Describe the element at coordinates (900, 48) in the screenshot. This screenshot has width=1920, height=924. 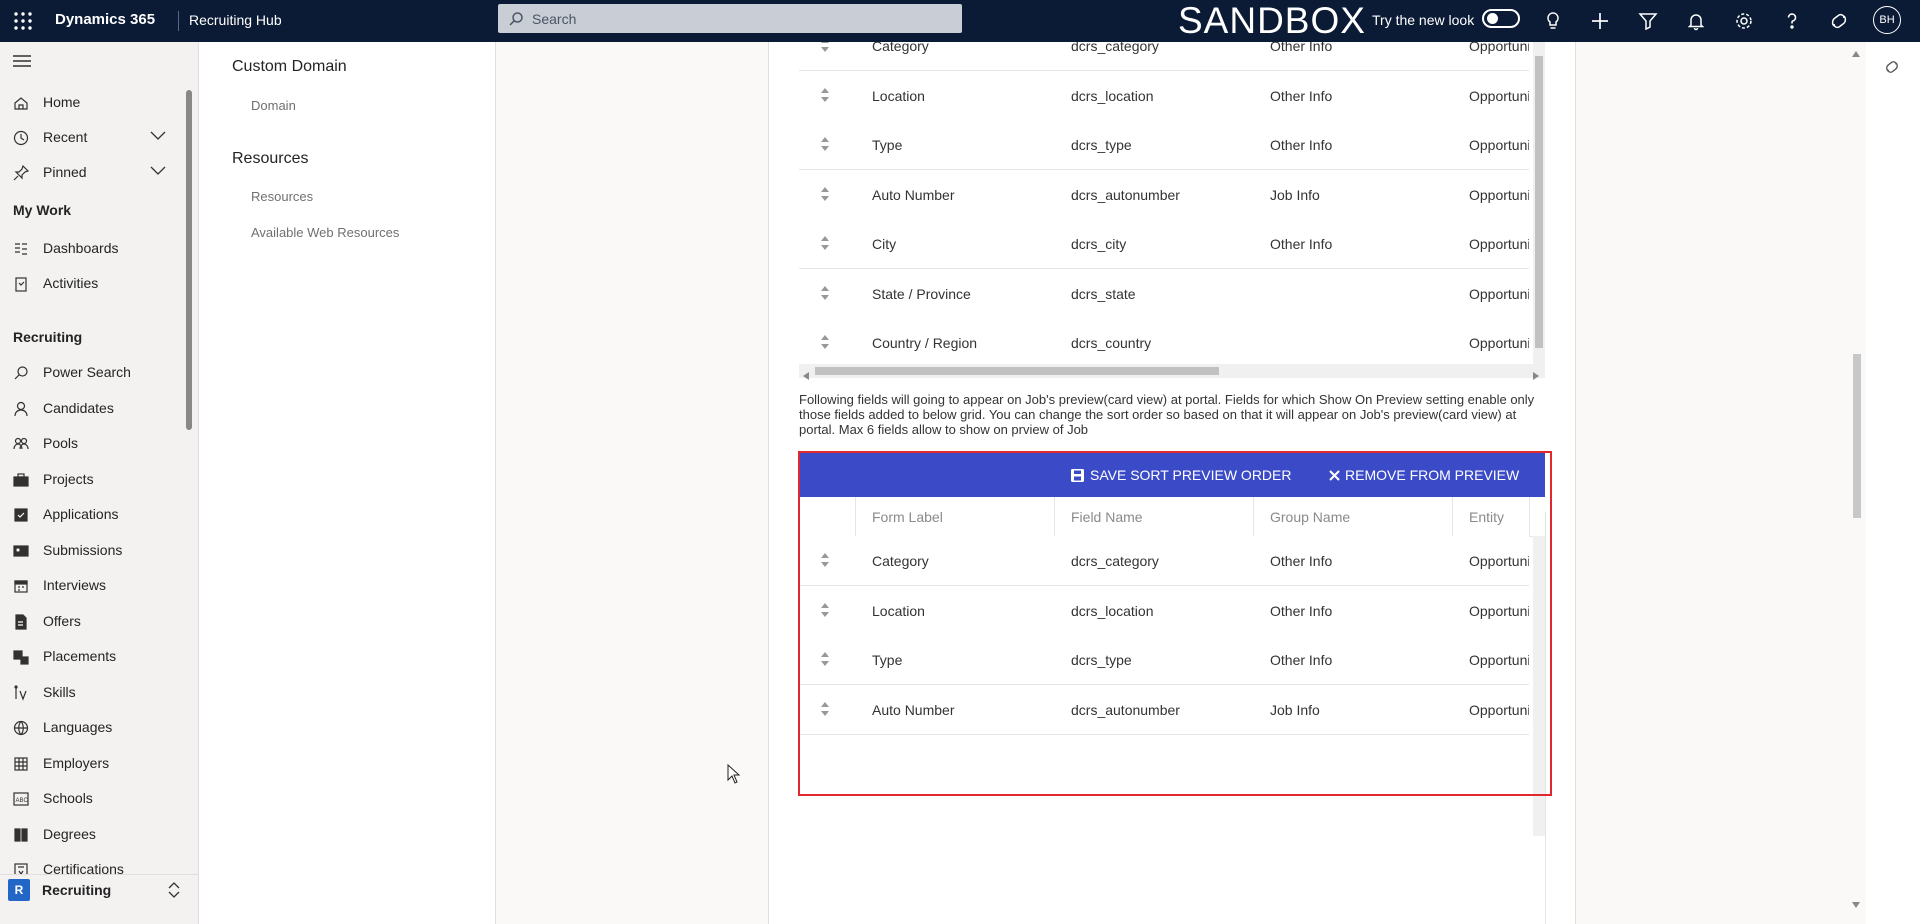
I see `cell-form-label: Category` at that location.